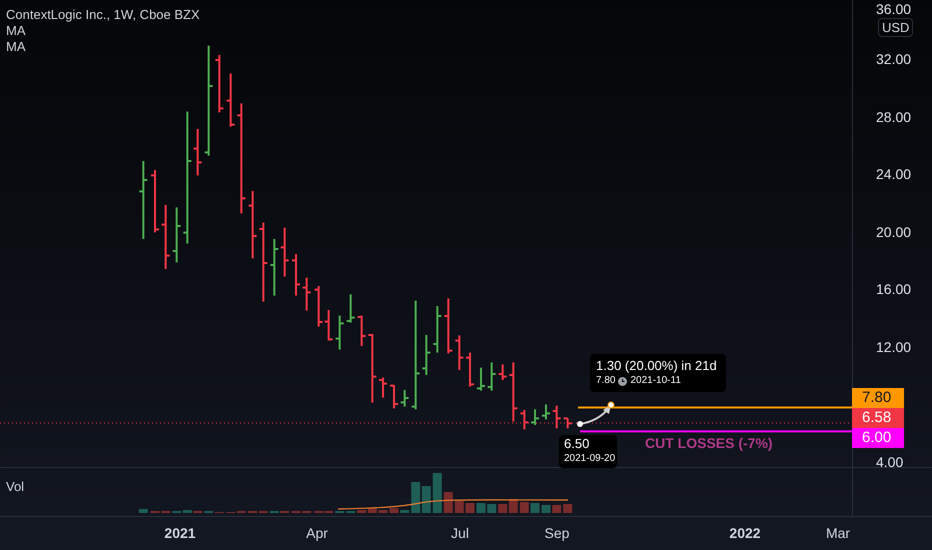 This screenshot has height=550, width=932. I want to click on axis-tick-label: 12.00, so click(894, 347).